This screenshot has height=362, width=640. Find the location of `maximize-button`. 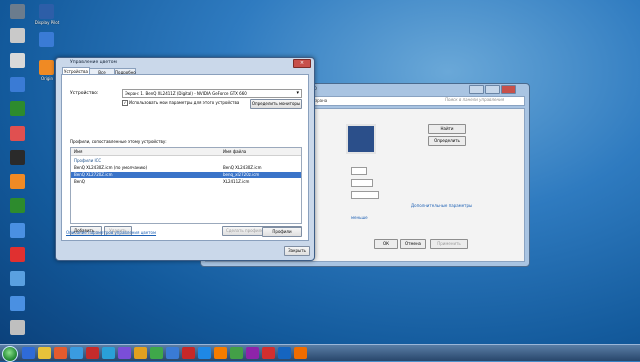

maximize-button is located at coordinates (492, 89).